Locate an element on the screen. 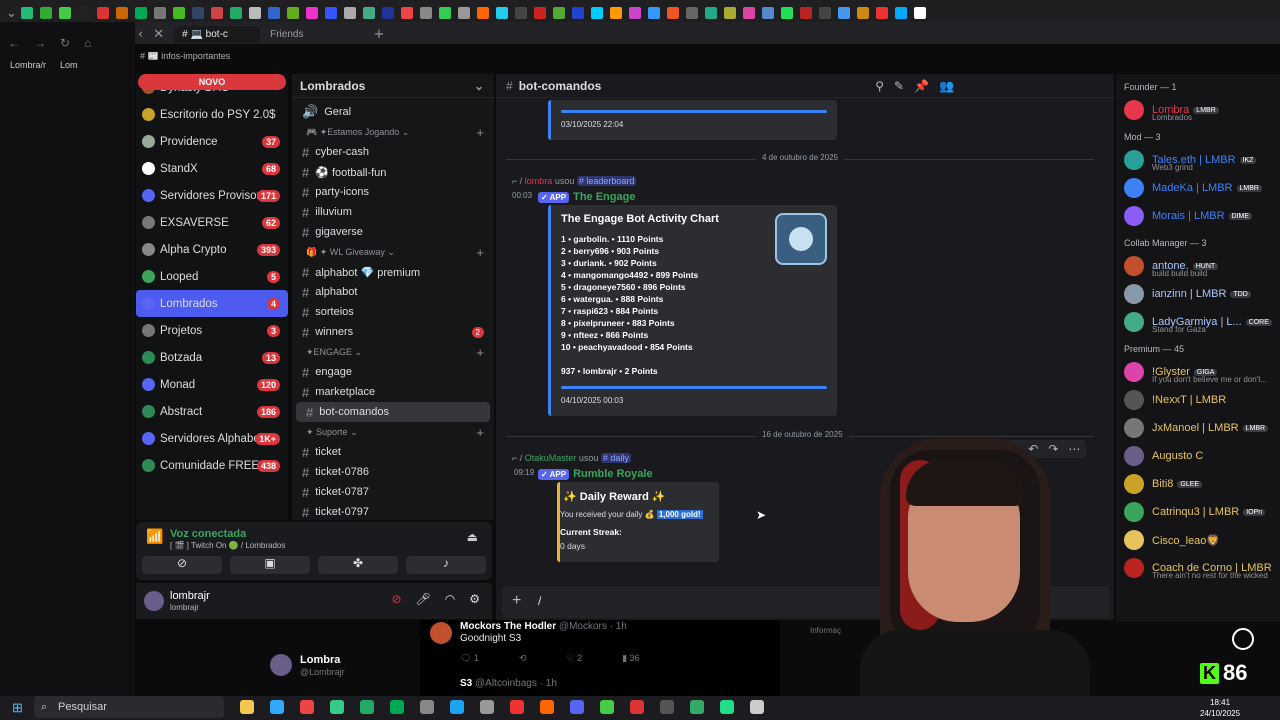 This screenshot has height=720, width=1280. member-item: Augusto C is located at coordinates (1198, 456).